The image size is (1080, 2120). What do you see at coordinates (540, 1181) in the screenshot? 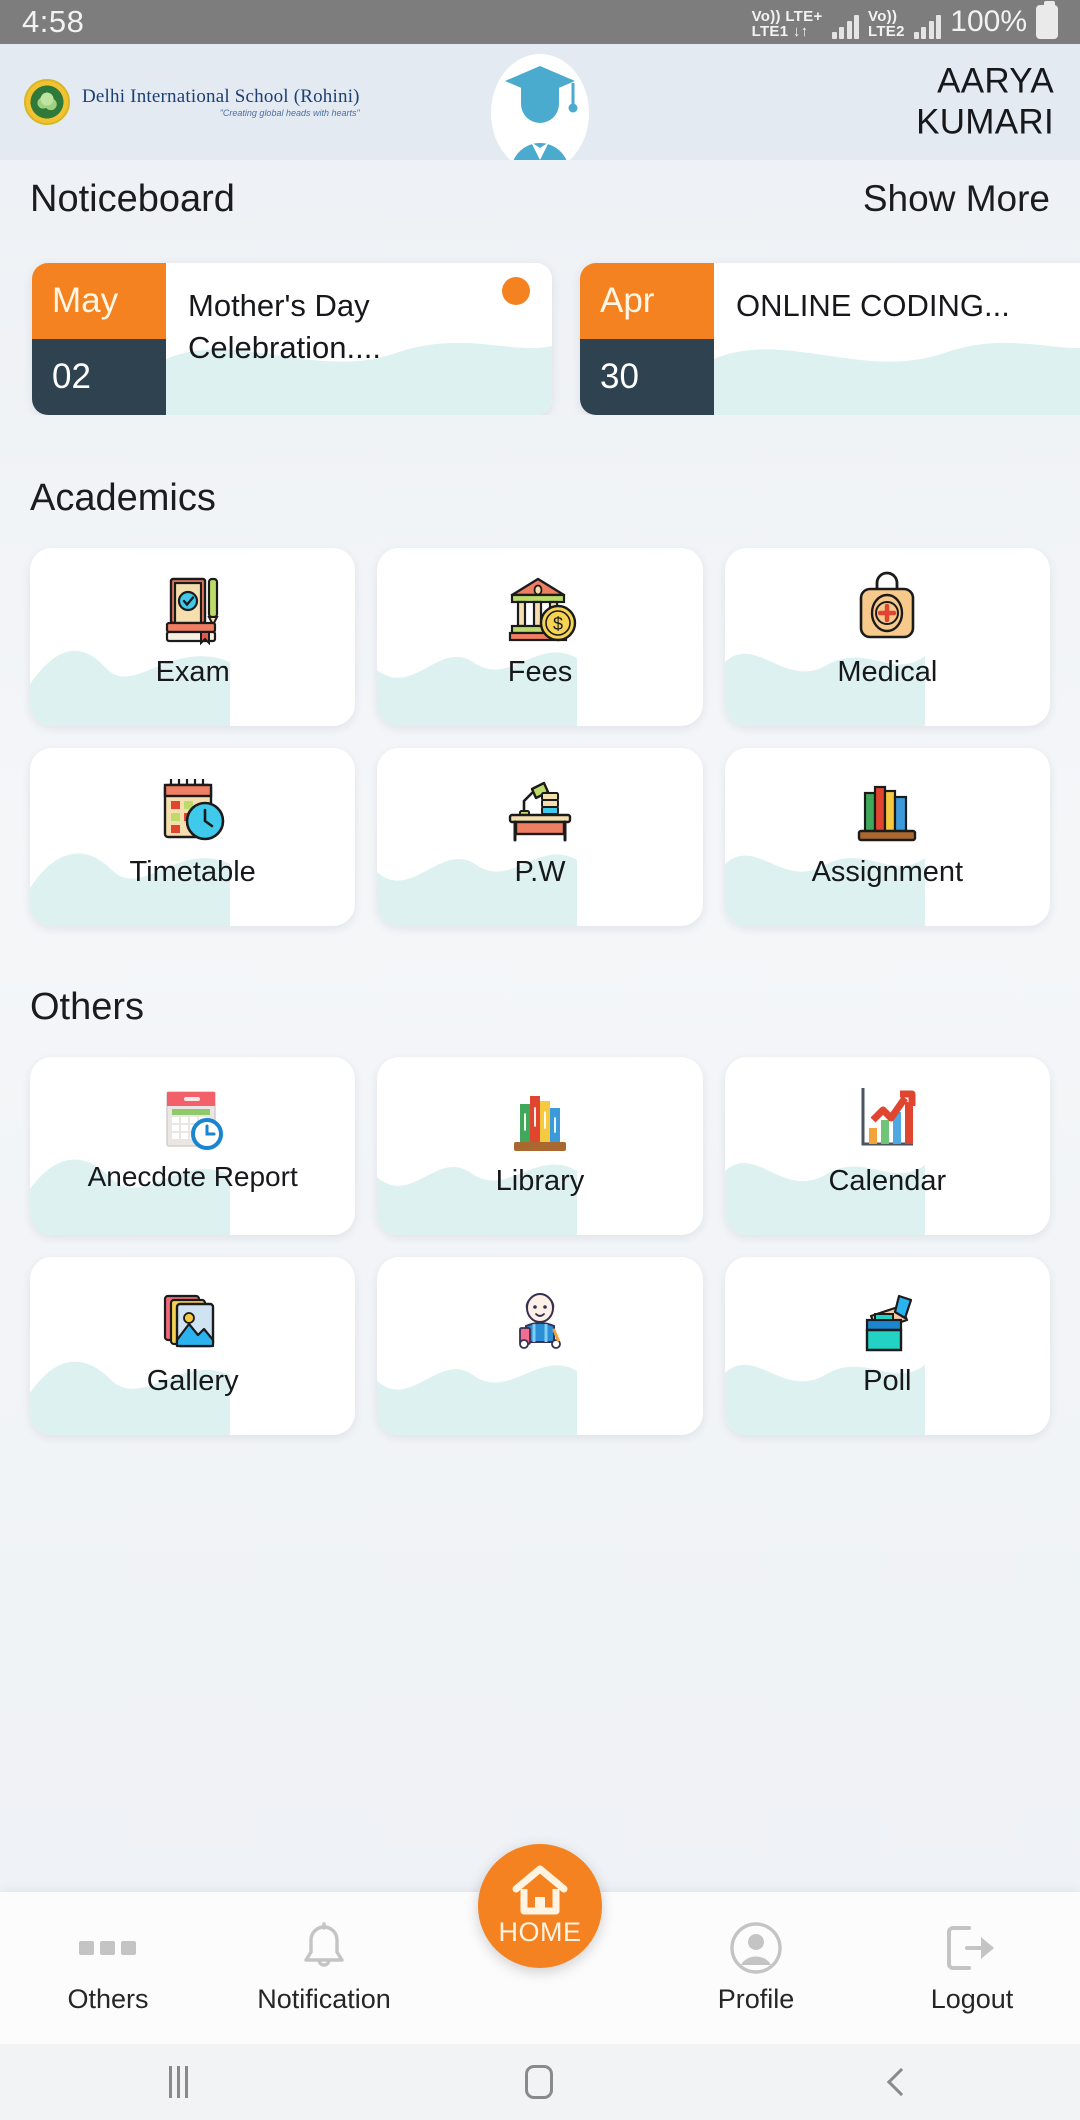
I see `tile-label: Library` at bounding box center [540, 1181].